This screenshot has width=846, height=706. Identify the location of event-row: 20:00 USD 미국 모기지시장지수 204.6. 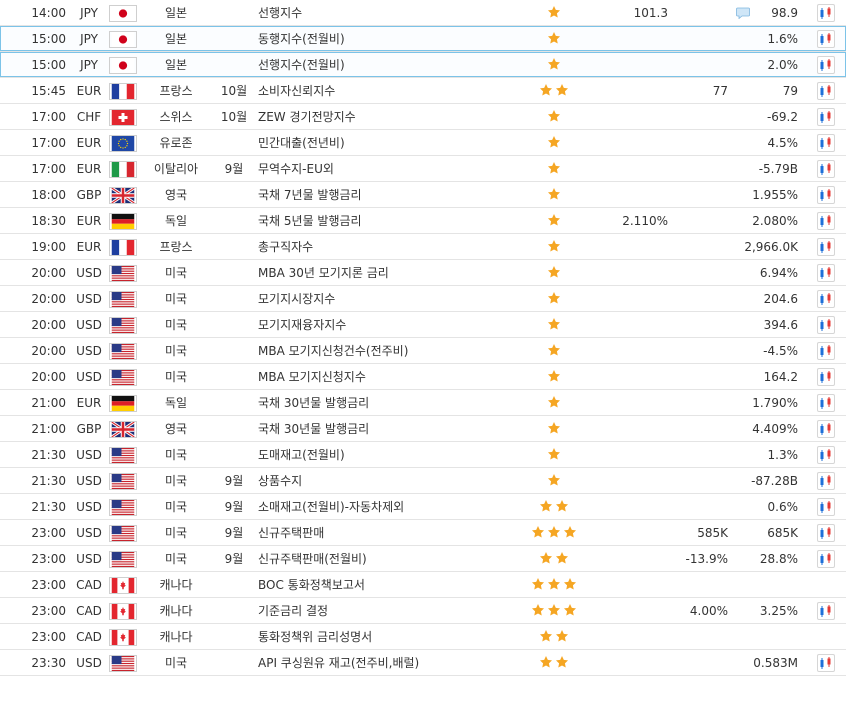
(423, 299).